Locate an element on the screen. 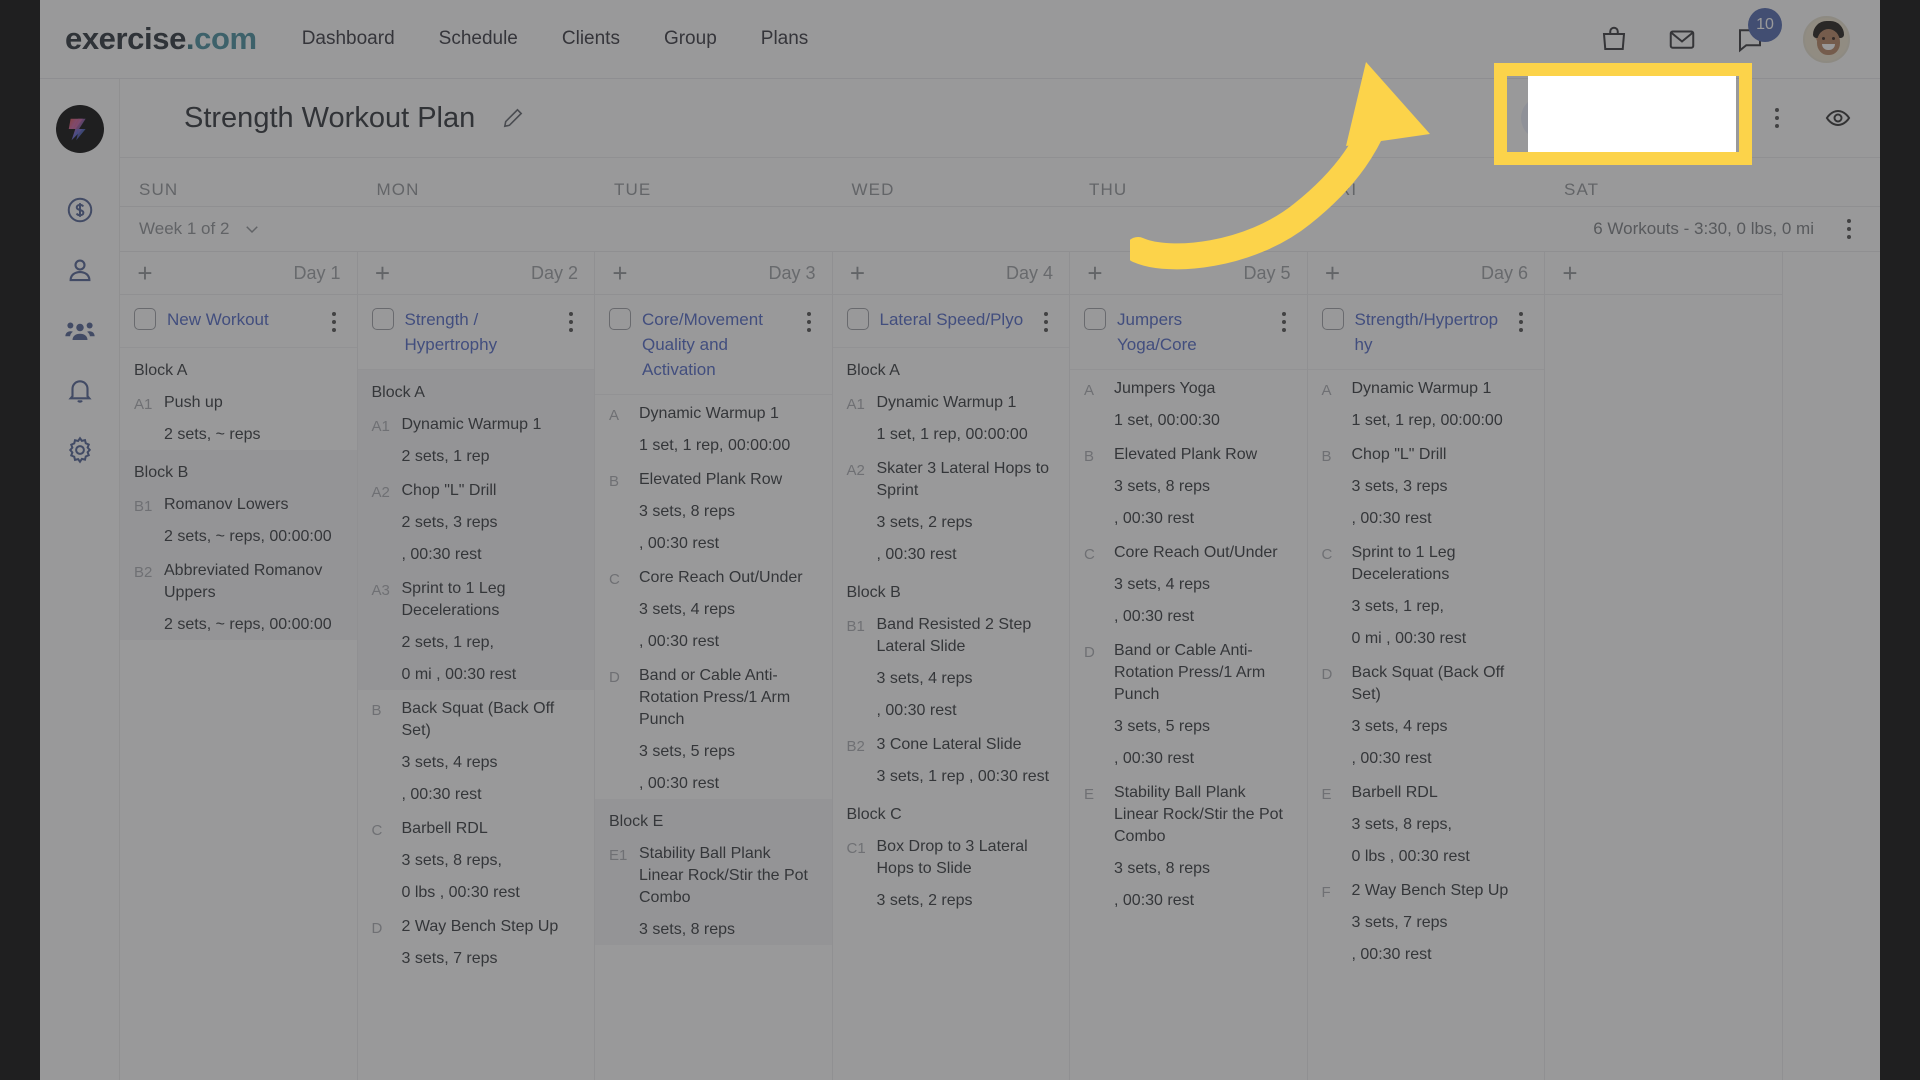 The height and width of the screenshot is (1080, 1920). dollar-circle-icon is located at coordinates (80, 210).